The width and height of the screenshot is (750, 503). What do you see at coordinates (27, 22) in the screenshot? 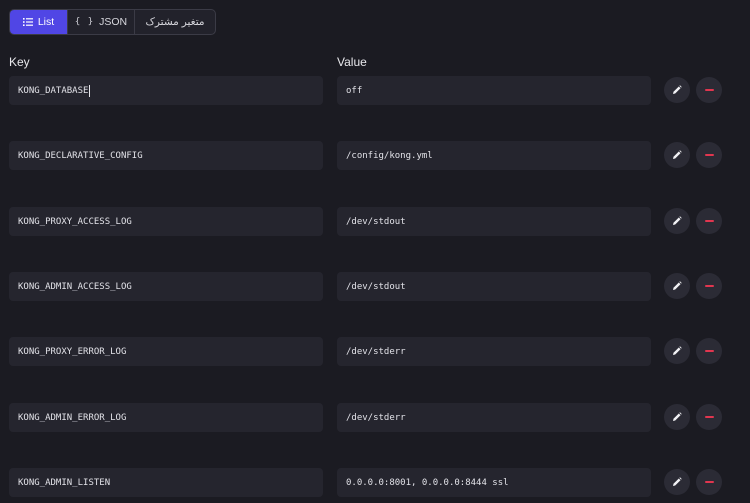
I see `list-icon` at bounding box center [27, 22].